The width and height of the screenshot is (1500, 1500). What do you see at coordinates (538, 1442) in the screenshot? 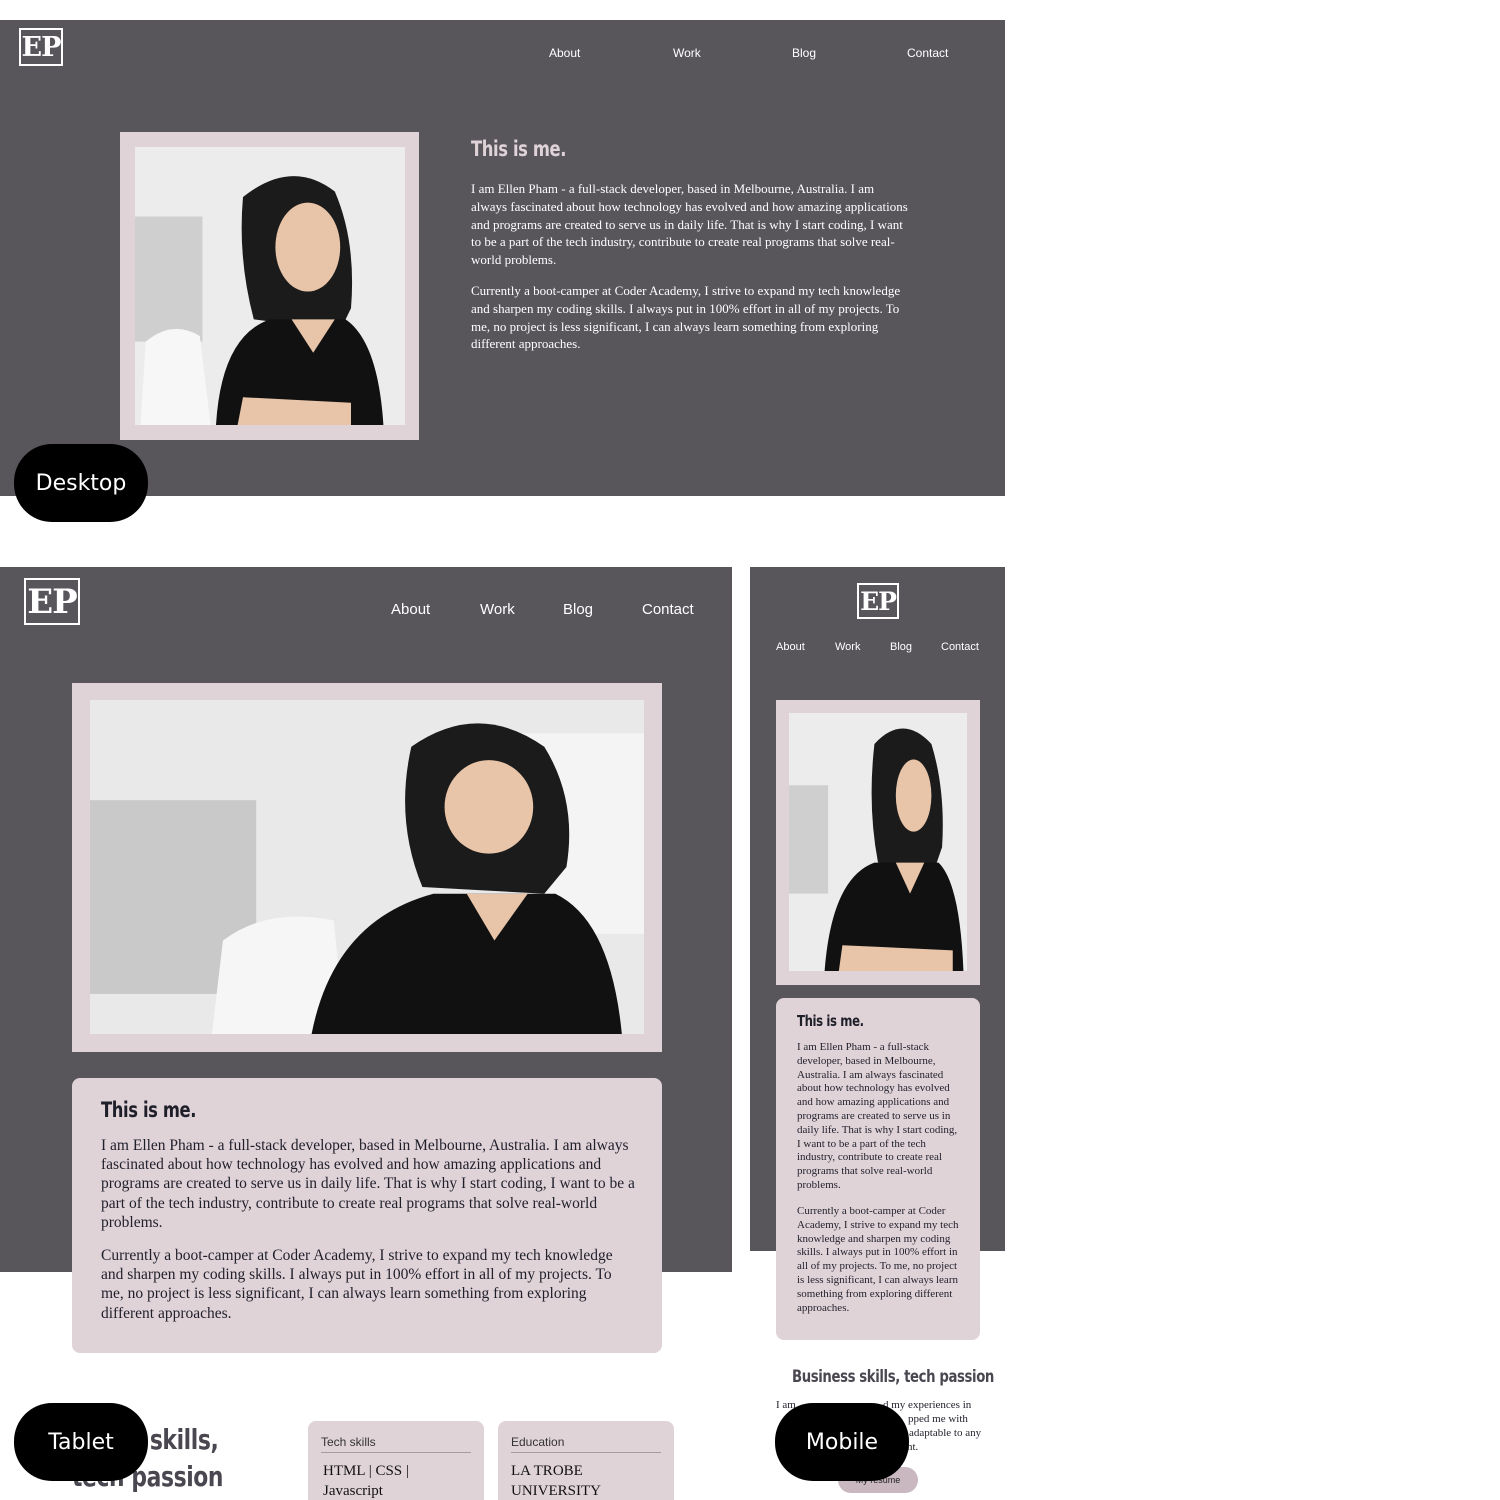
I see `education-label: Education` at bounding box center [538, 1442].